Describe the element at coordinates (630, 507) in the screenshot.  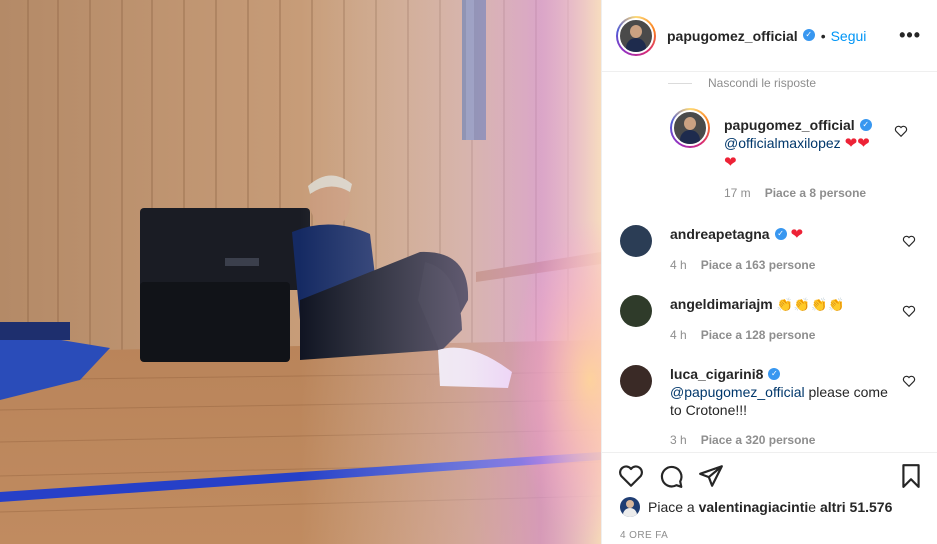
I see `likes-avatar` at that location.